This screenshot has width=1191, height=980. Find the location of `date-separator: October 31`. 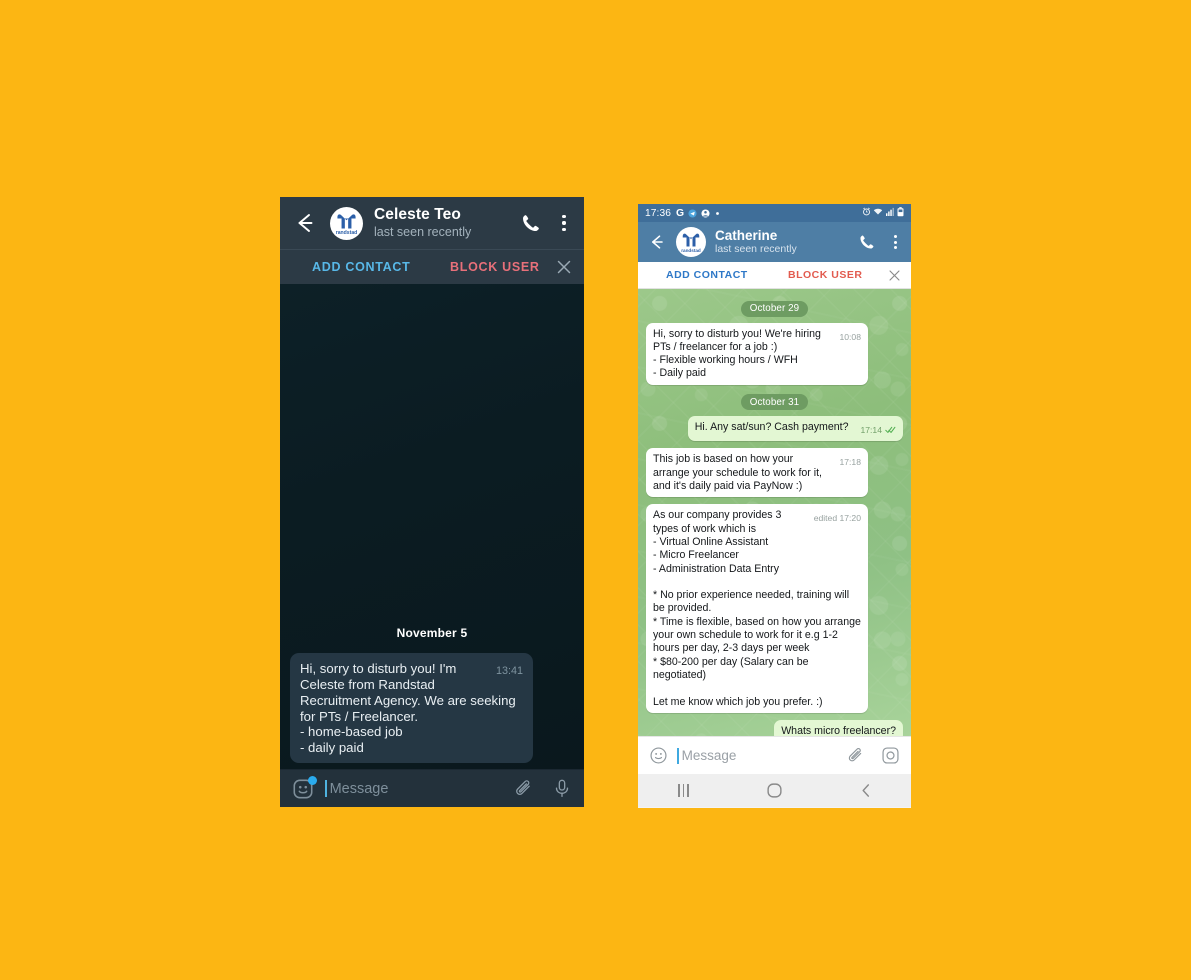

date-separator: October 31 is located at coordinates (774, 401).